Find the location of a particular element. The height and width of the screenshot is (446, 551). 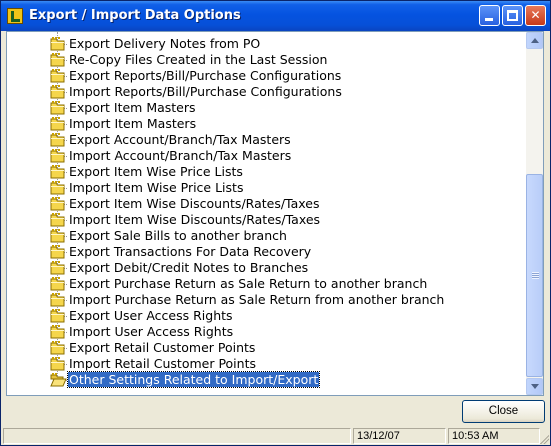

tree-item: Other Settings Related to Import/Export is located at coordinates (267, 379).